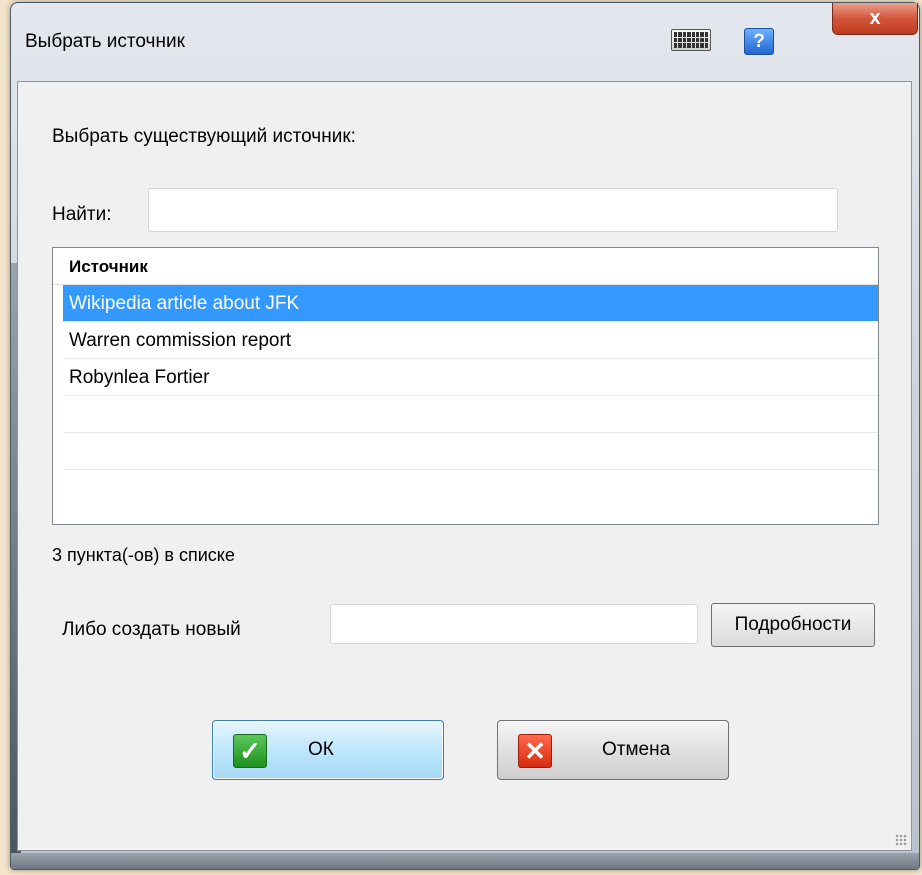  Describe the element at coordinates (143, 555) in the screenshot. I see `item-count-label: 3 пункта(-ов) в списке` at that location.